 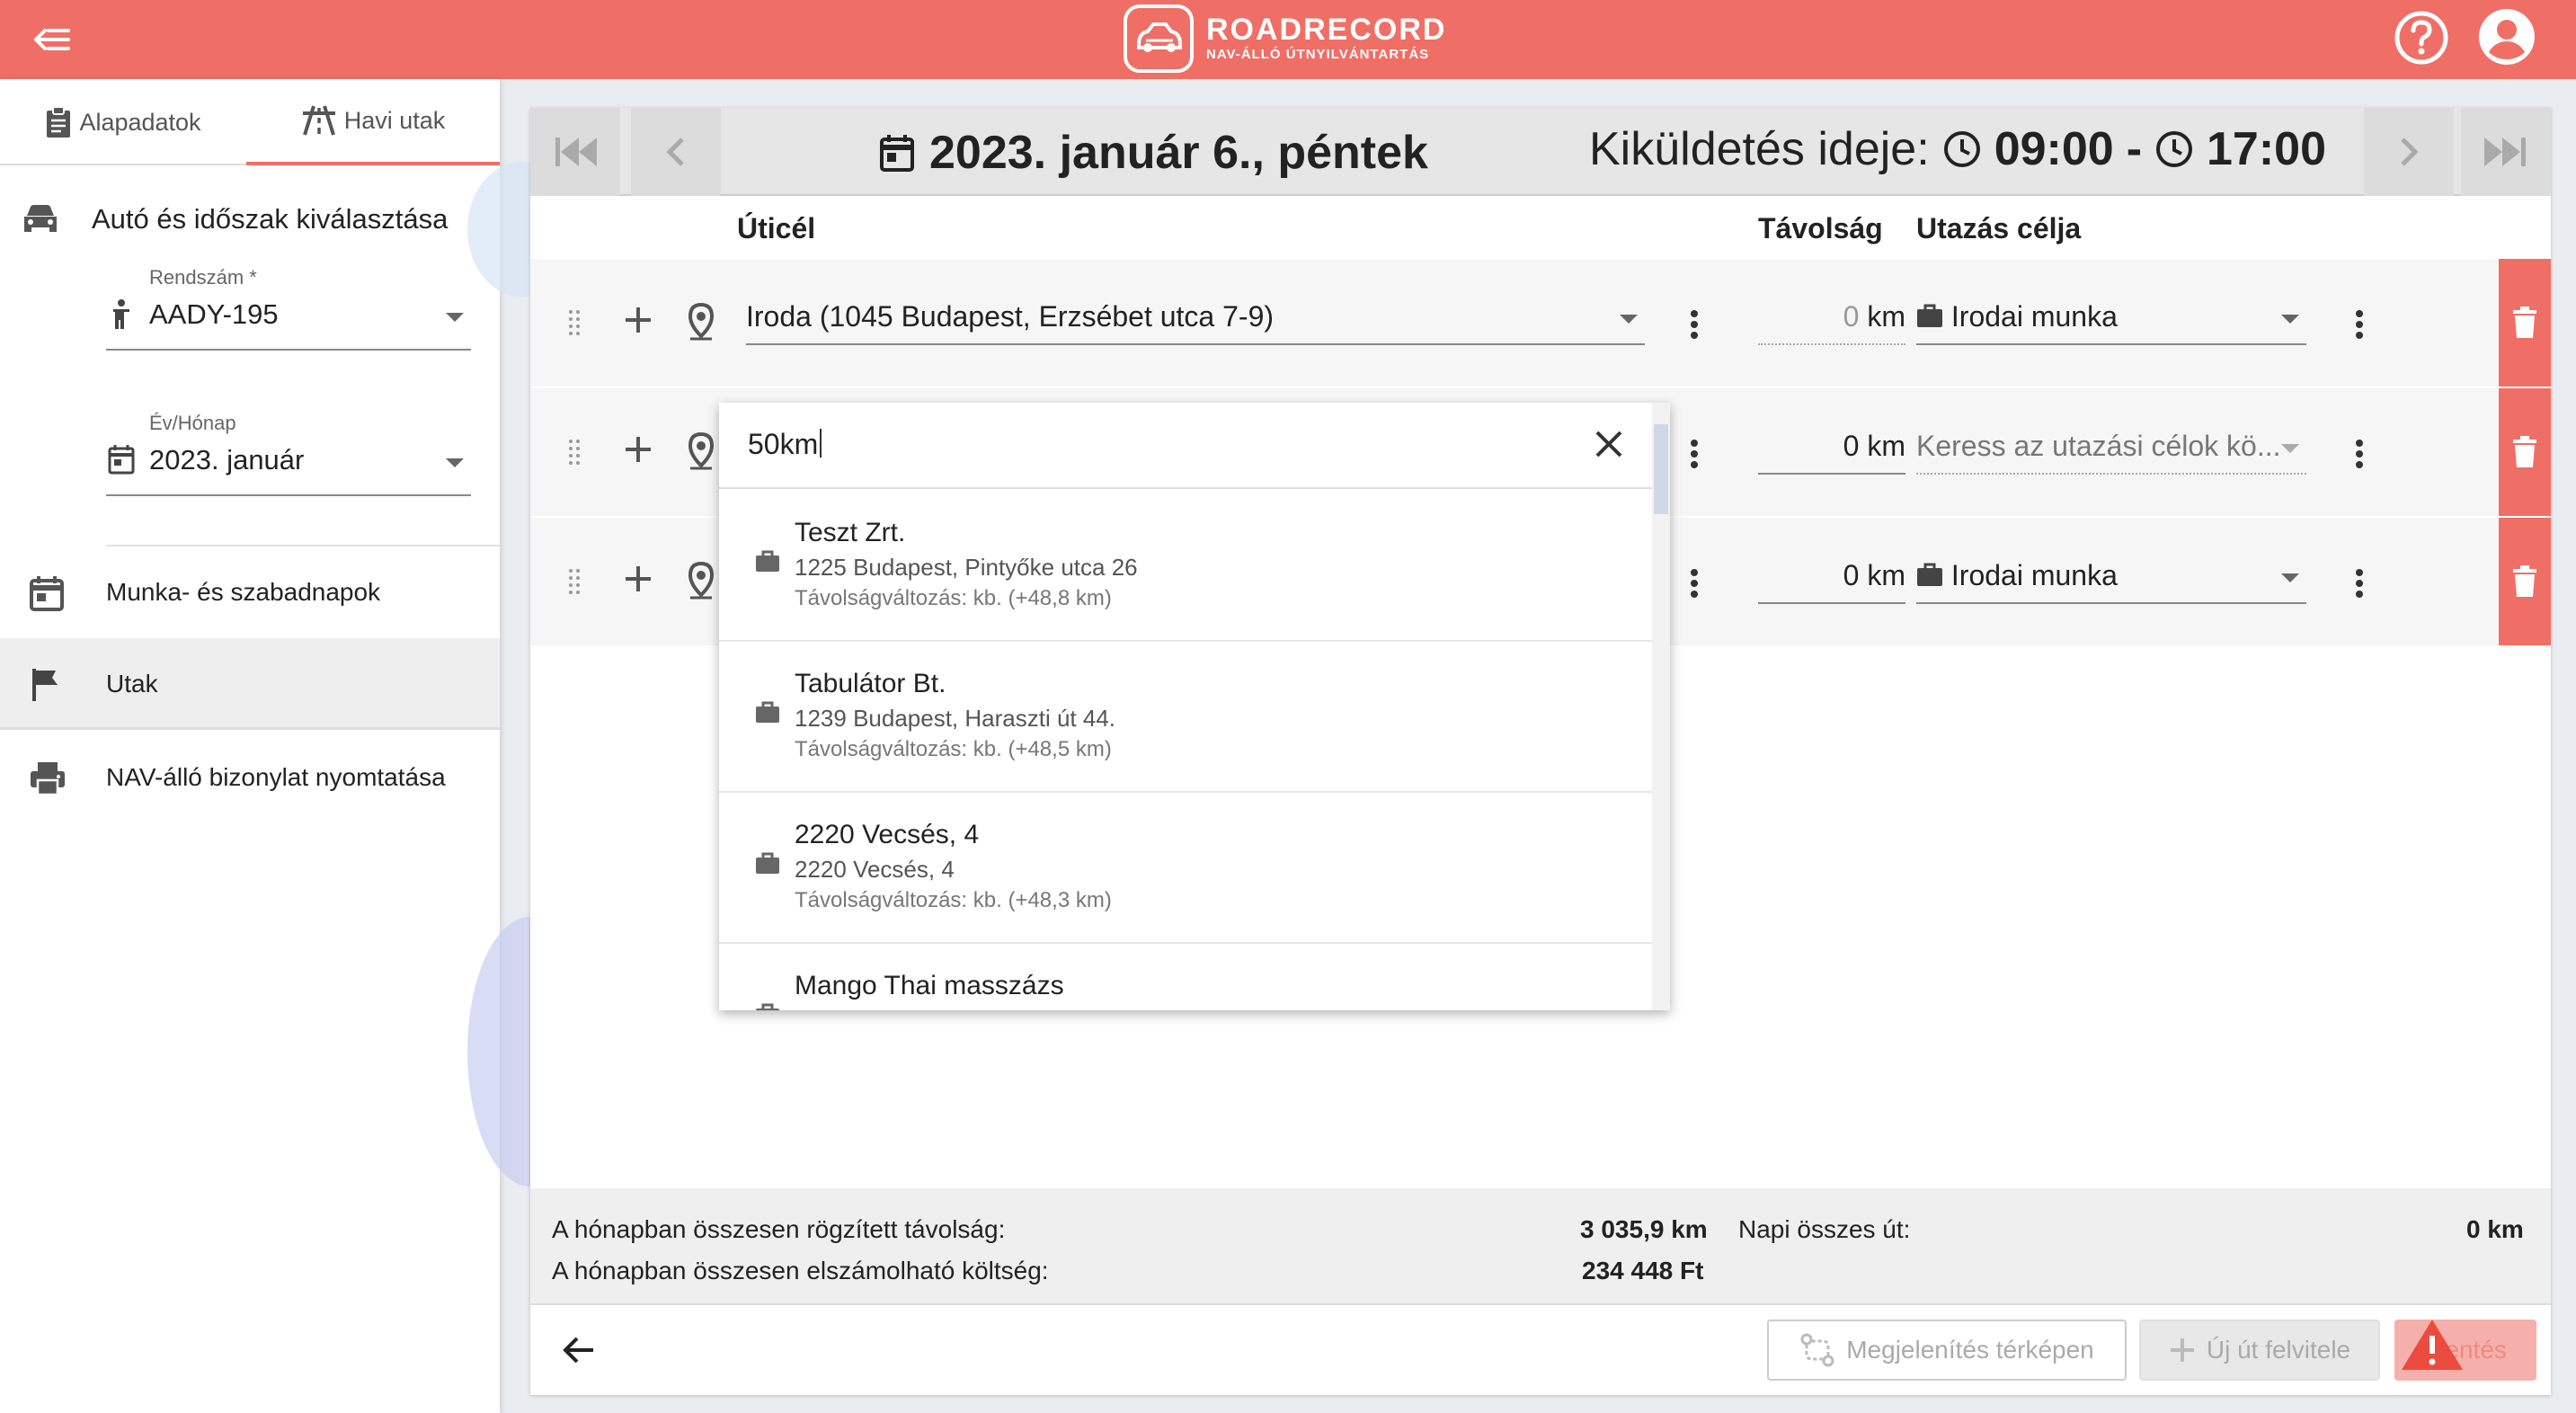 What do you see at coordinates (2259, 1350) in the screenshot?
I see `new-trip-button: Új út felvitele` at bounding box center [2259, 1350].